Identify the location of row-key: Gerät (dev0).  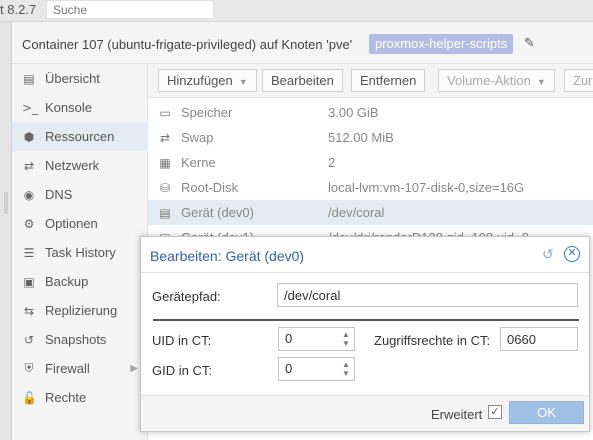
(217, 212).